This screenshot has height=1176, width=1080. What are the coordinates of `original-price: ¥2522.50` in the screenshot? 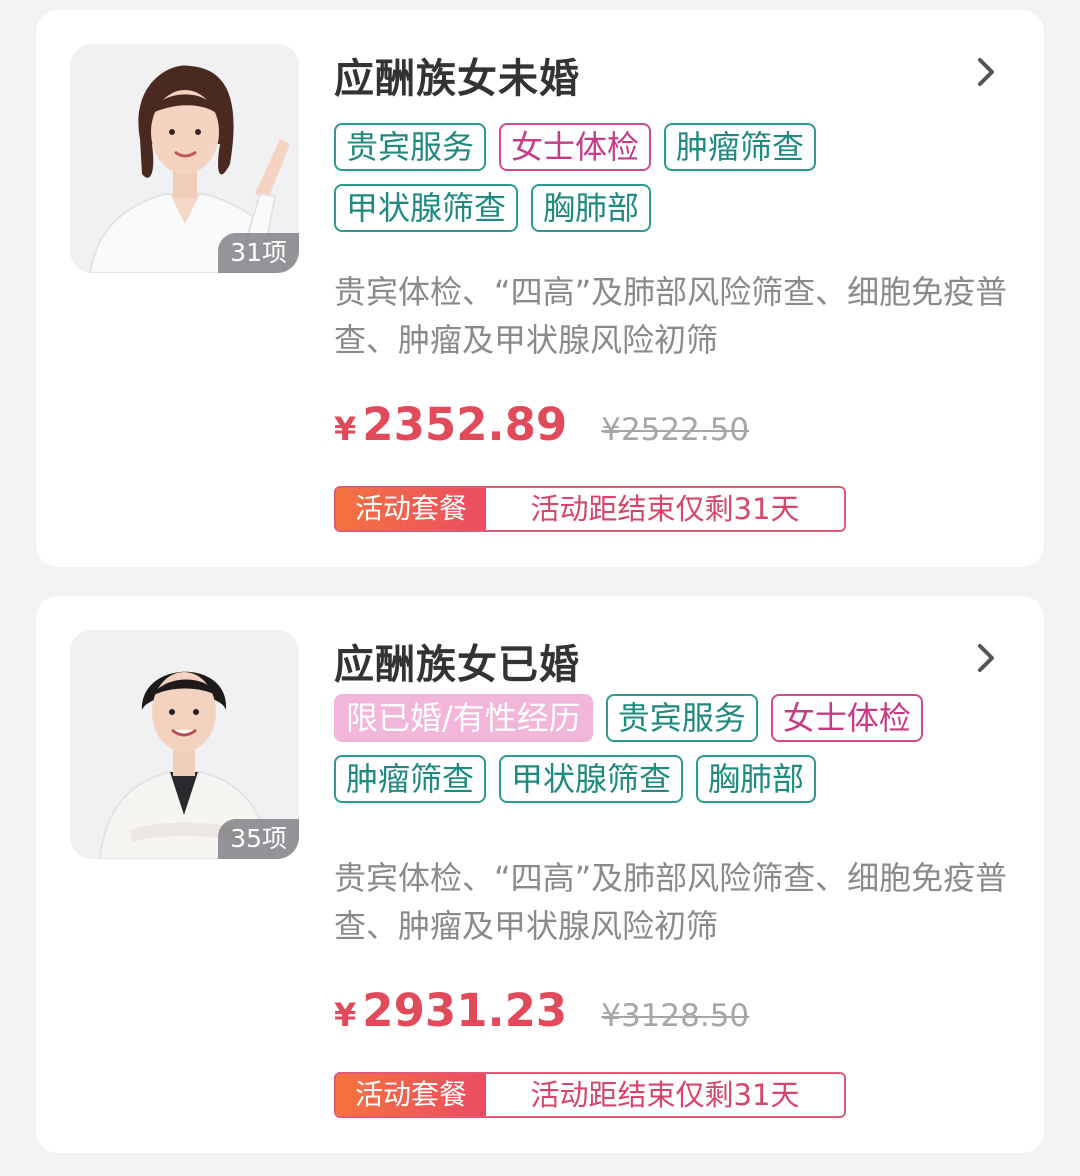 It's located at (675, 430).